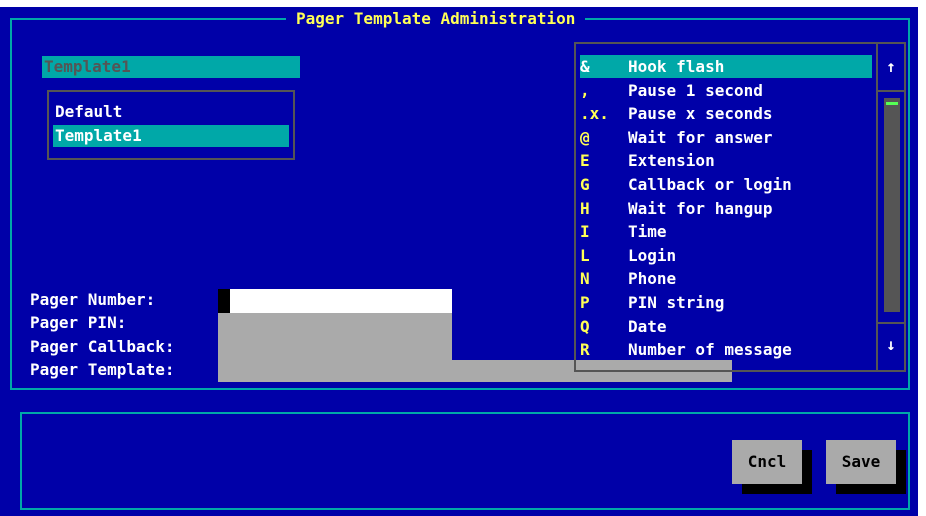  What do you see at coordinates (767, 462) in the screenshot?
I see `cancel-button: Cncl` at bounding box center [767, 462].